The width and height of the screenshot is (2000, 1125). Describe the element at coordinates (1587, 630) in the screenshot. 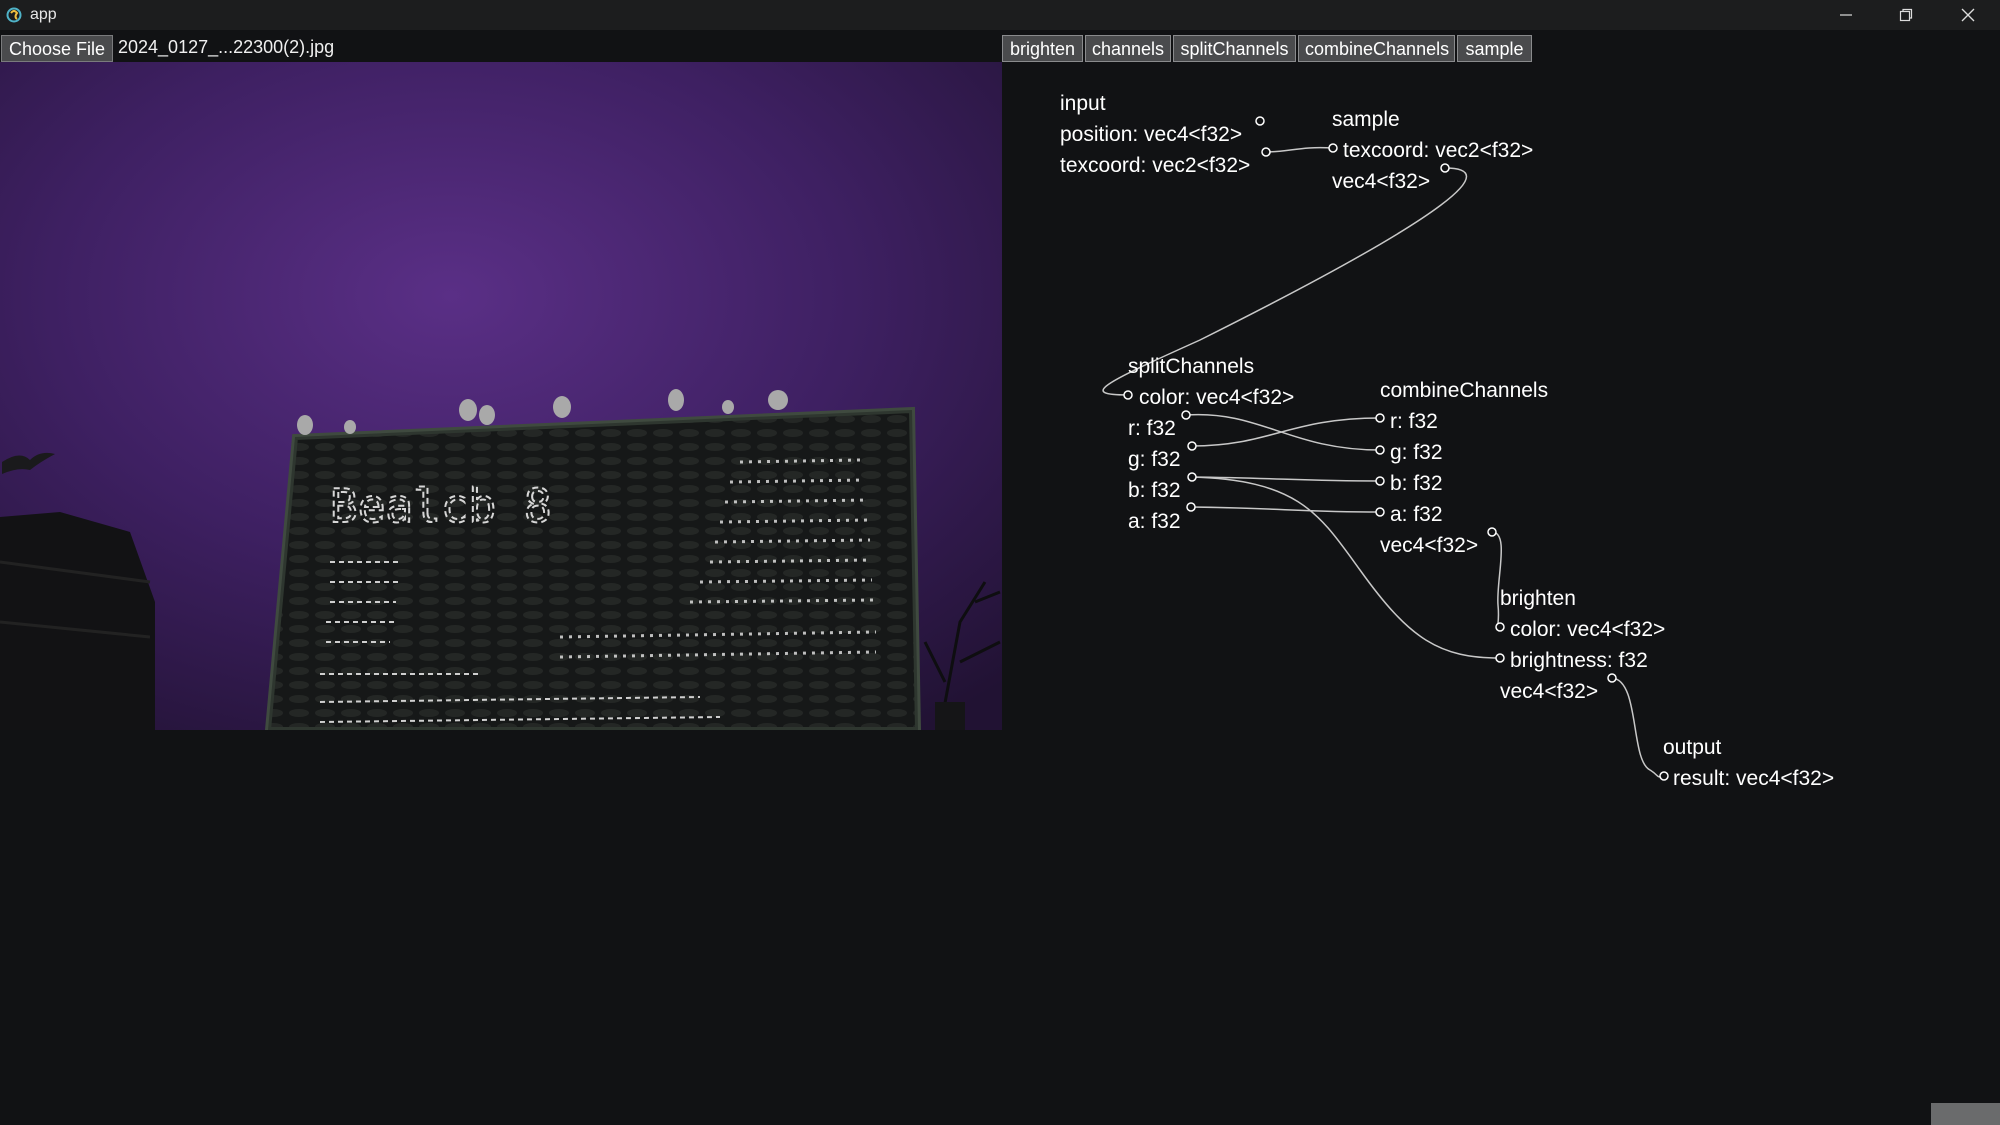

I see `node-brighten-port-color: color: vec4<f32>` at that location.